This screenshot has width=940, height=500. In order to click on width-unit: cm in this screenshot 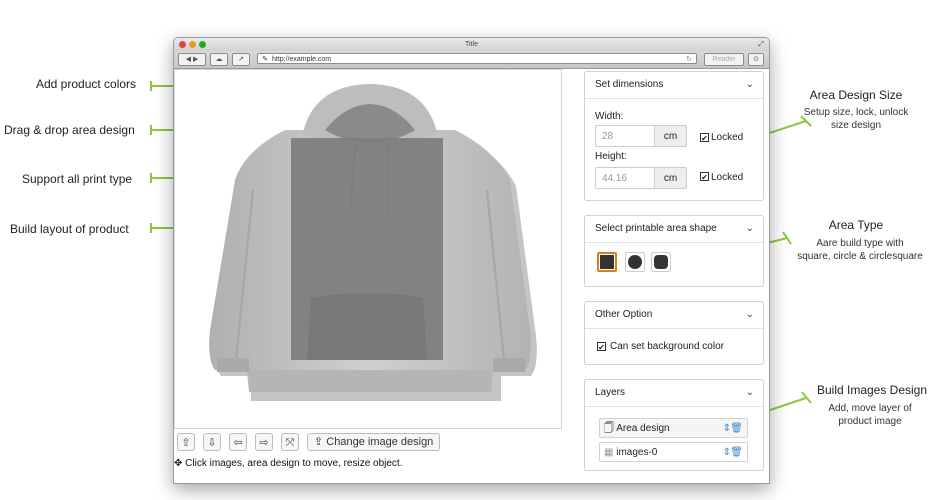, I will do `click(671, 136)`.